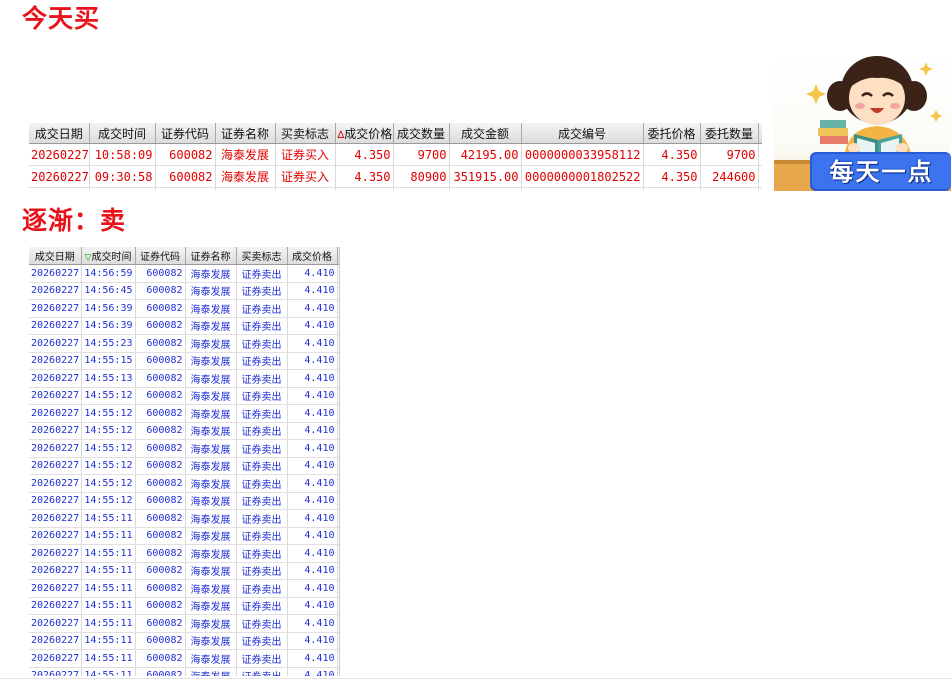 The image size is (951, 684). Describe the element at coordinates (184, 291) in the screenshot. I see `table-row: 20260227 14:56:45 600082 海泰发展 证券卖出 4.410` at that location.